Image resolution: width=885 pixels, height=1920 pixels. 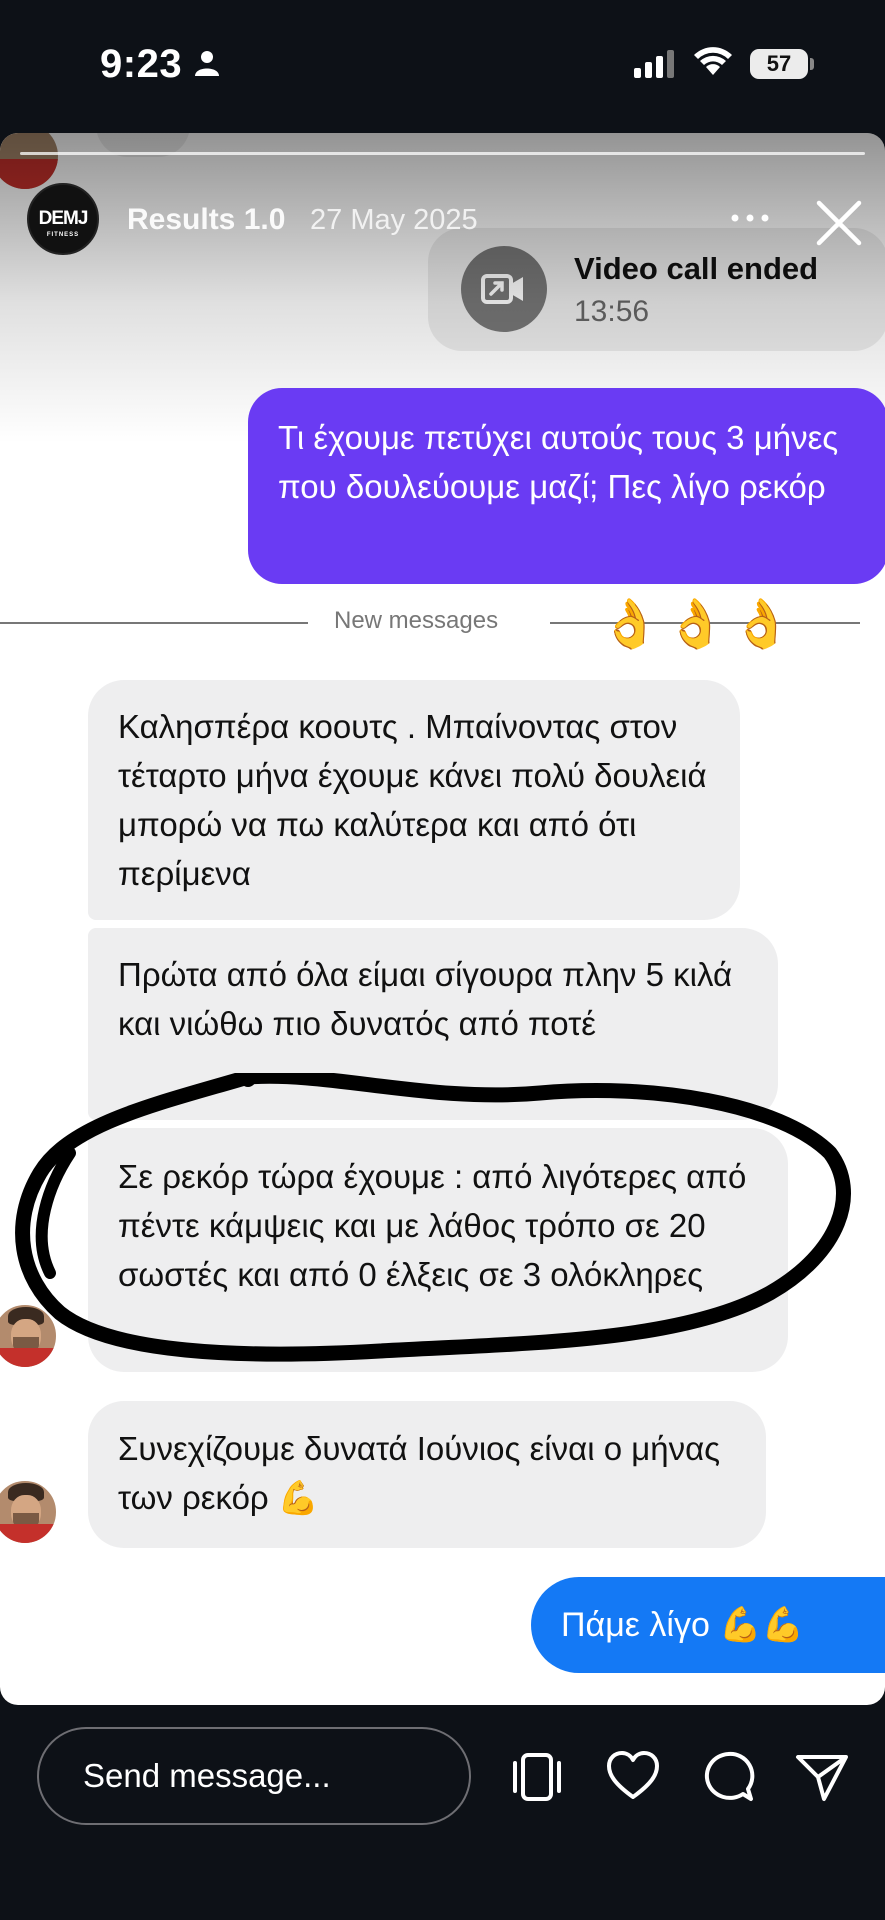 I want to click on story-date: 27 May 2025, so click(x=394, y=220).